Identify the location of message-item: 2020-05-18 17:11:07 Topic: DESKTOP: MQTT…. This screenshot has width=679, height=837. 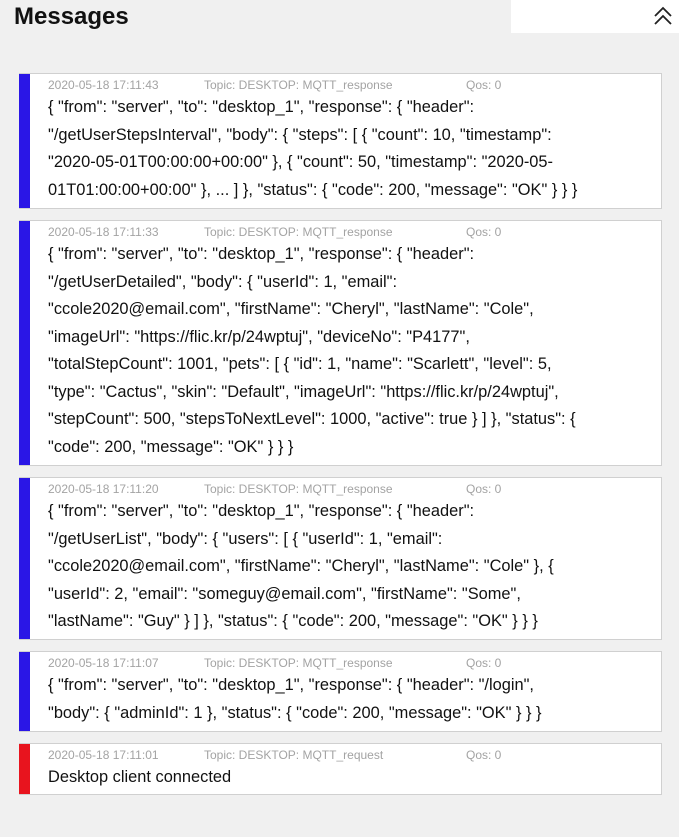
(340, 691).